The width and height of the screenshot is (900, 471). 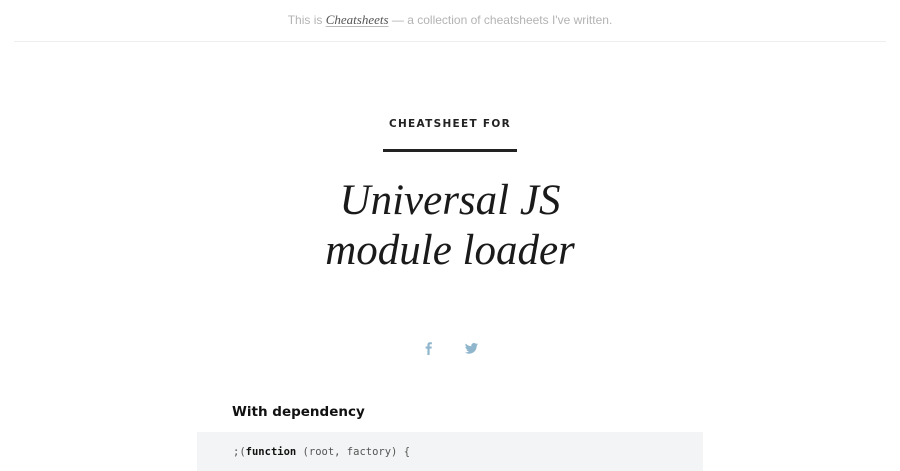 What do you see at coordinates (306, 20) in the screenshot?
I see `intro-prefix: This is` at bounding box center [306, 20].